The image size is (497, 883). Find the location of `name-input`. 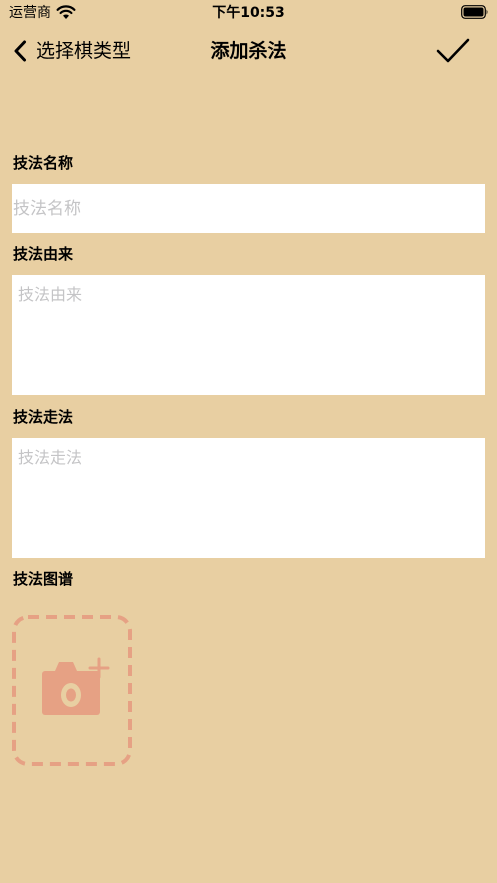

name-input is located at coordinates (248, 208).